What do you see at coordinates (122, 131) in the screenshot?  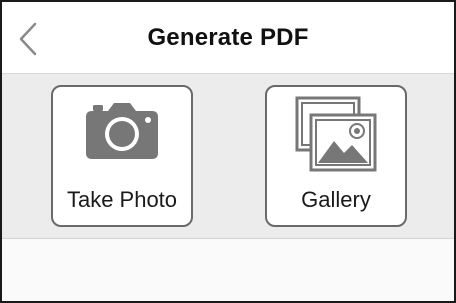 I see `camera-icon` at bounding box center [122, 131].